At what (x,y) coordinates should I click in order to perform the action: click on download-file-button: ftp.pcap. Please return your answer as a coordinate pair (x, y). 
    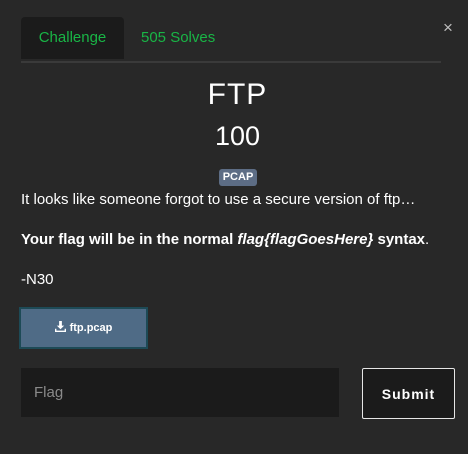
    Looking at the image, I should click on (83, 328).